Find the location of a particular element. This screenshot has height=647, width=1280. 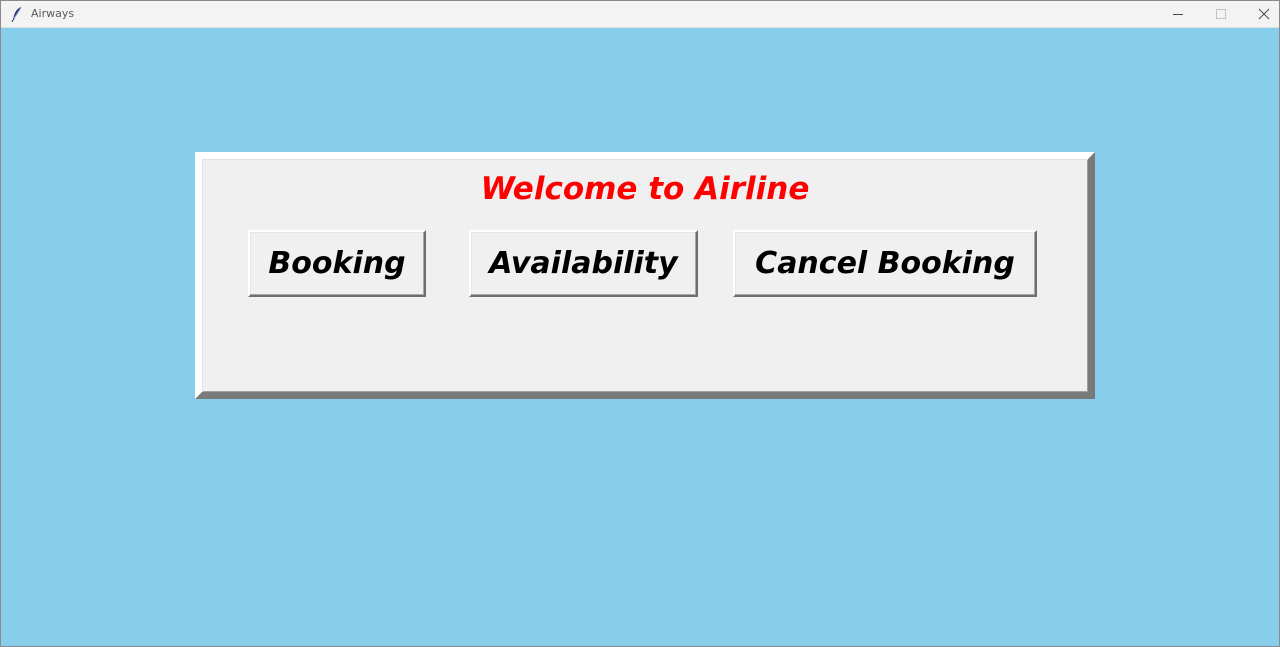

close-button is located at coordinates (1260, 14).